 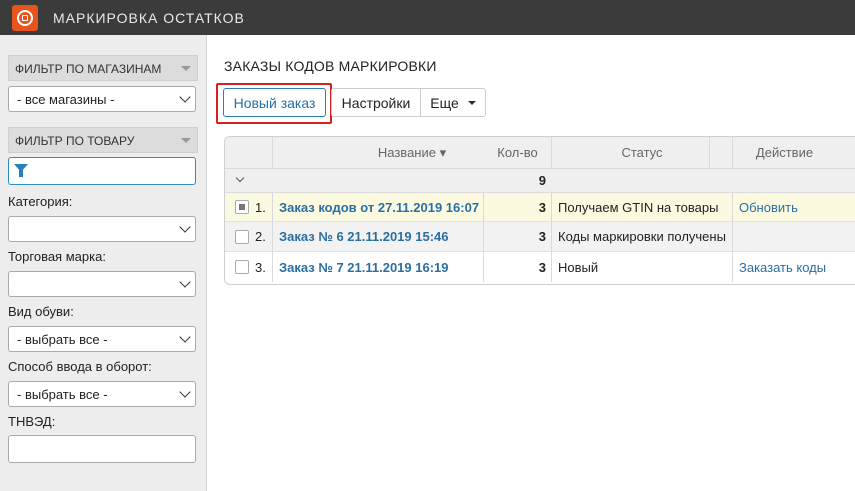 What do you see at coordinates (62, 394) in the screenshot?
I see `circulation-select-value: - выбрать все -` at bounding box center [62, 394].